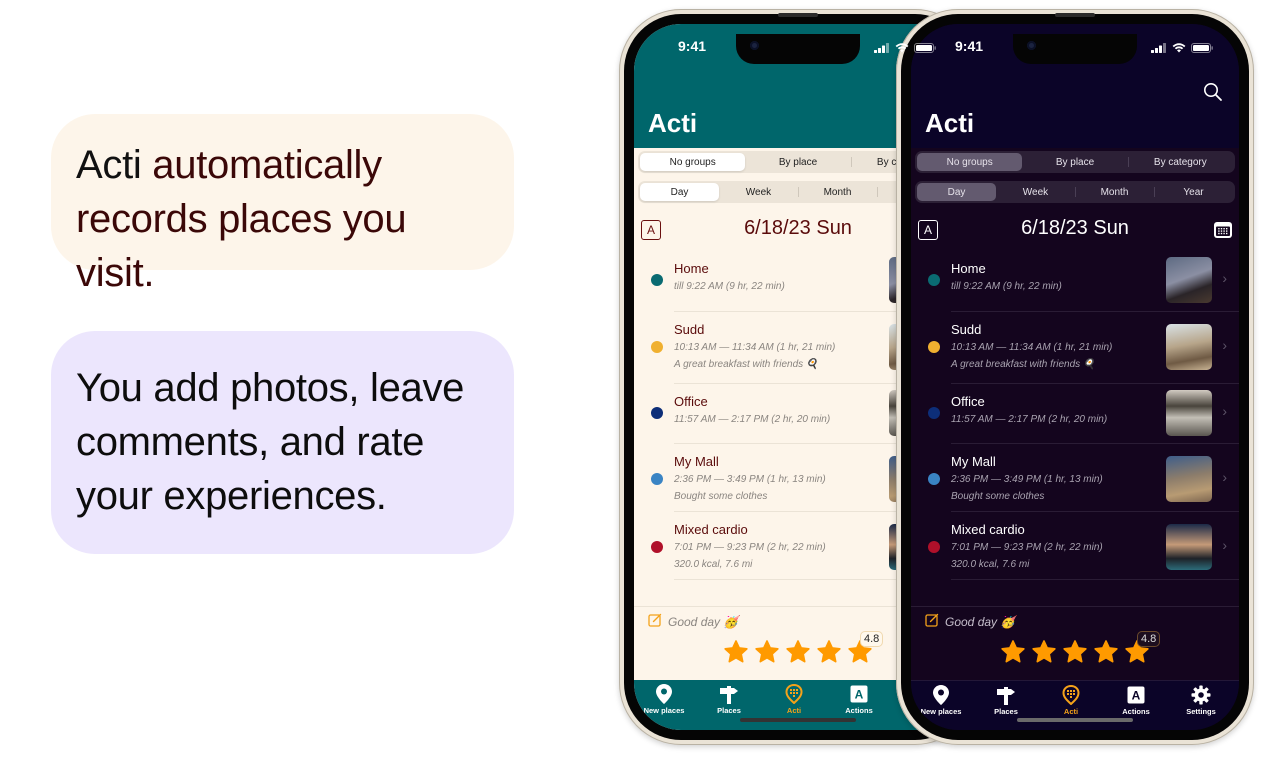 The width and height of the screenshot is (1270, 760). Describe the element at coordinates (1075, 413) in the screenshot. I see `visit-row: Office11:57 AM — 2:17 PM (2 hr, 20 min)›` at that location.